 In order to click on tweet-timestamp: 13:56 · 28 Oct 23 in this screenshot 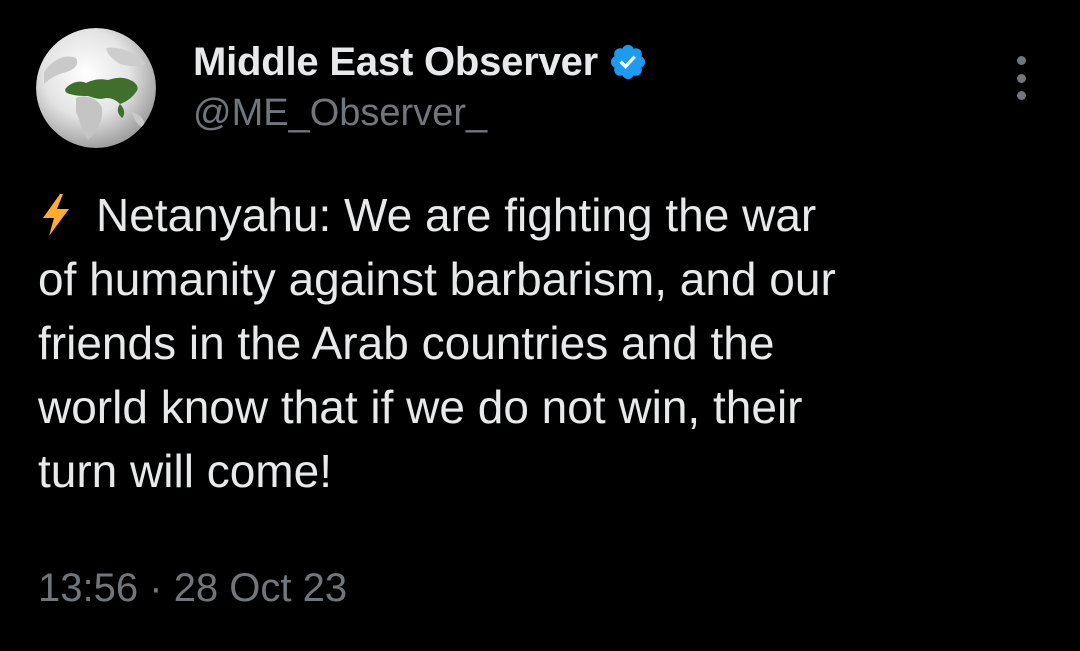, I will do `click(192, 588)`.